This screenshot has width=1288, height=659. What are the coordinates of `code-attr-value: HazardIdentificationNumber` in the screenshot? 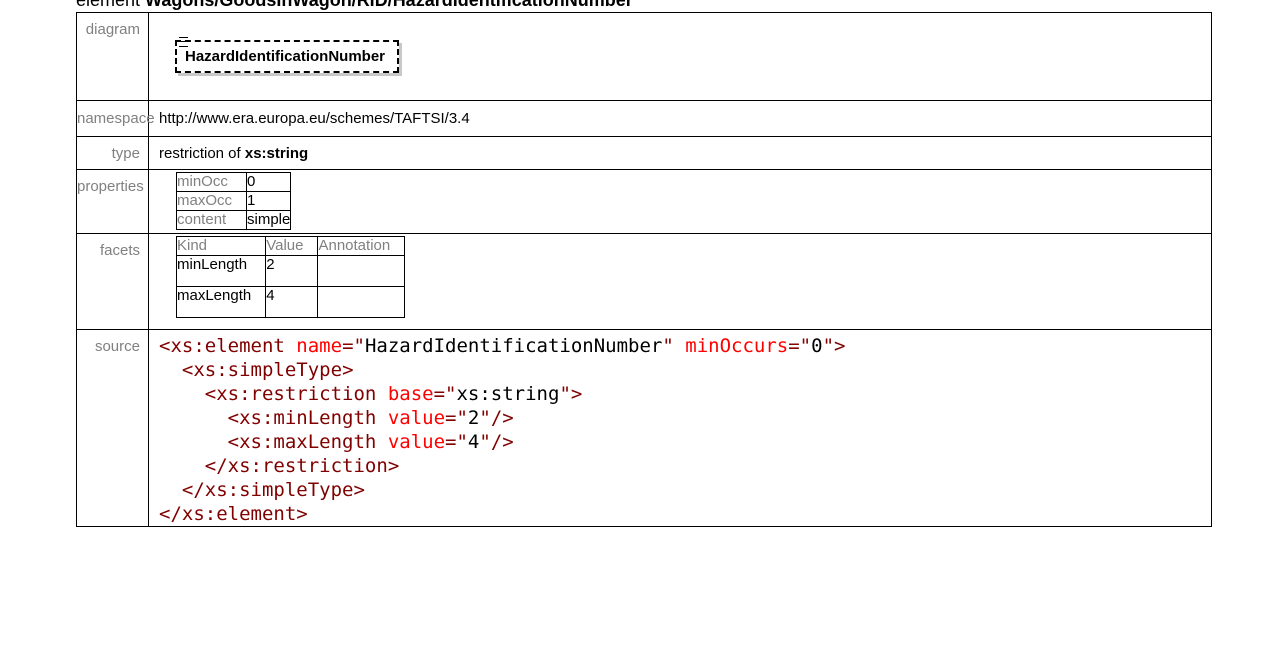 It's located at (513, 346).